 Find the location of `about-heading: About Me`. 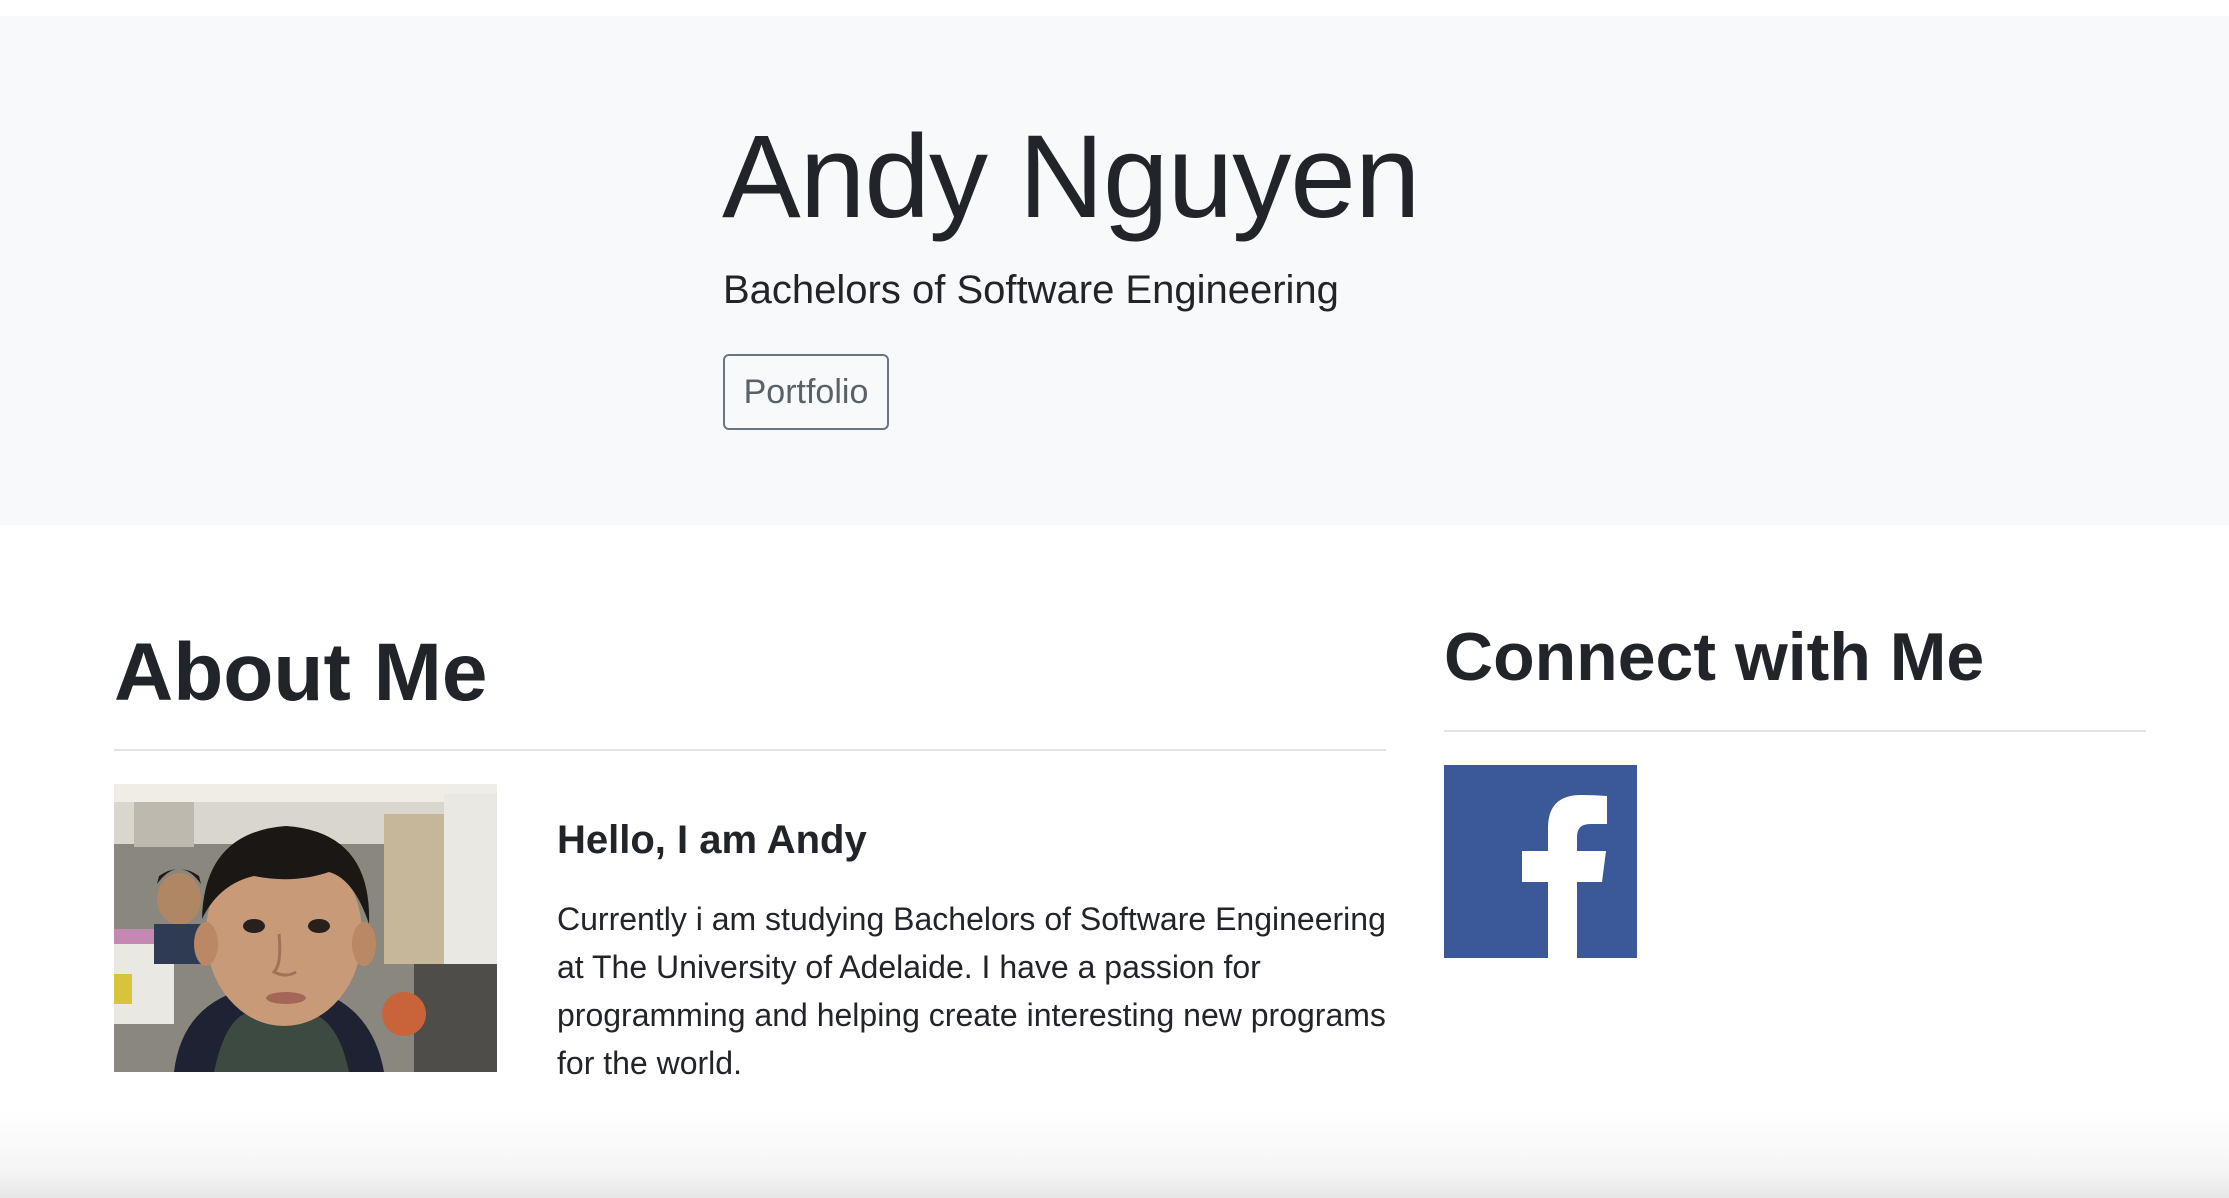

about-heading: About Me is located at coordinates (301, 672).